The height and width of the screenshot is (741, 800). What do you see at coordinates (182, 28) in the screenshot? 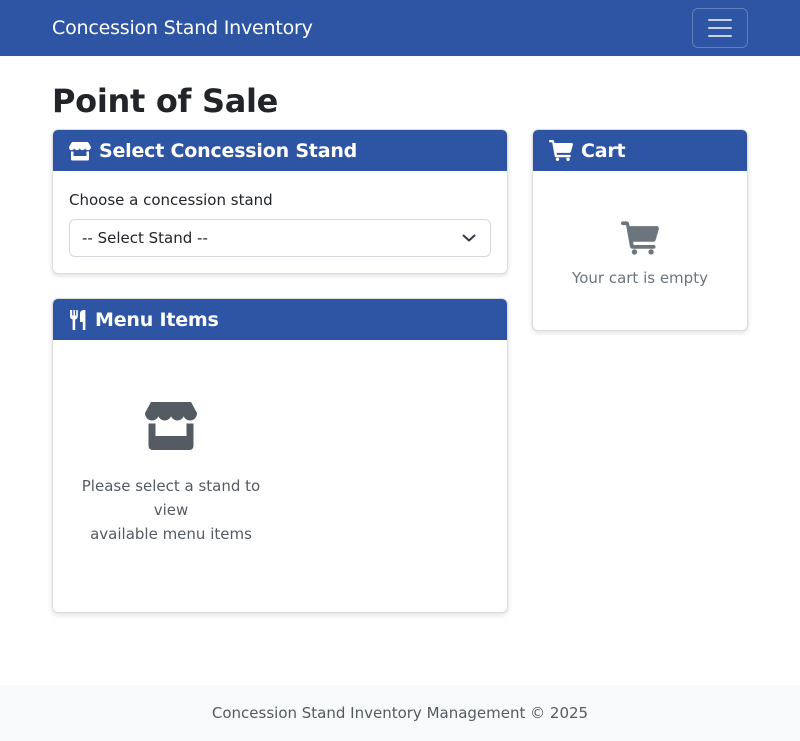
I see `navbar-brand: Concession Stand Inventory` at bounding box center [182, 28].